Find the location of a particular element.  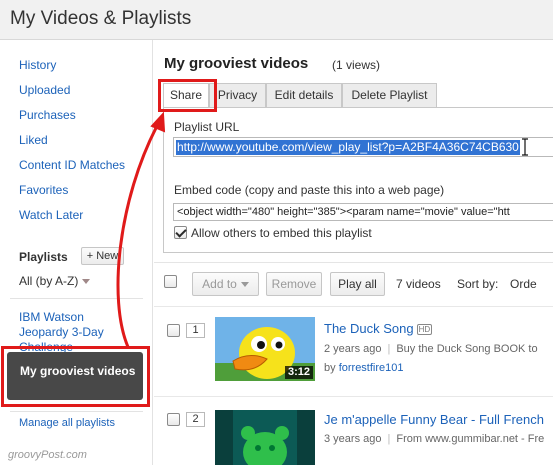

playlists-heading: Playlists is located at coordinates (43, 257).